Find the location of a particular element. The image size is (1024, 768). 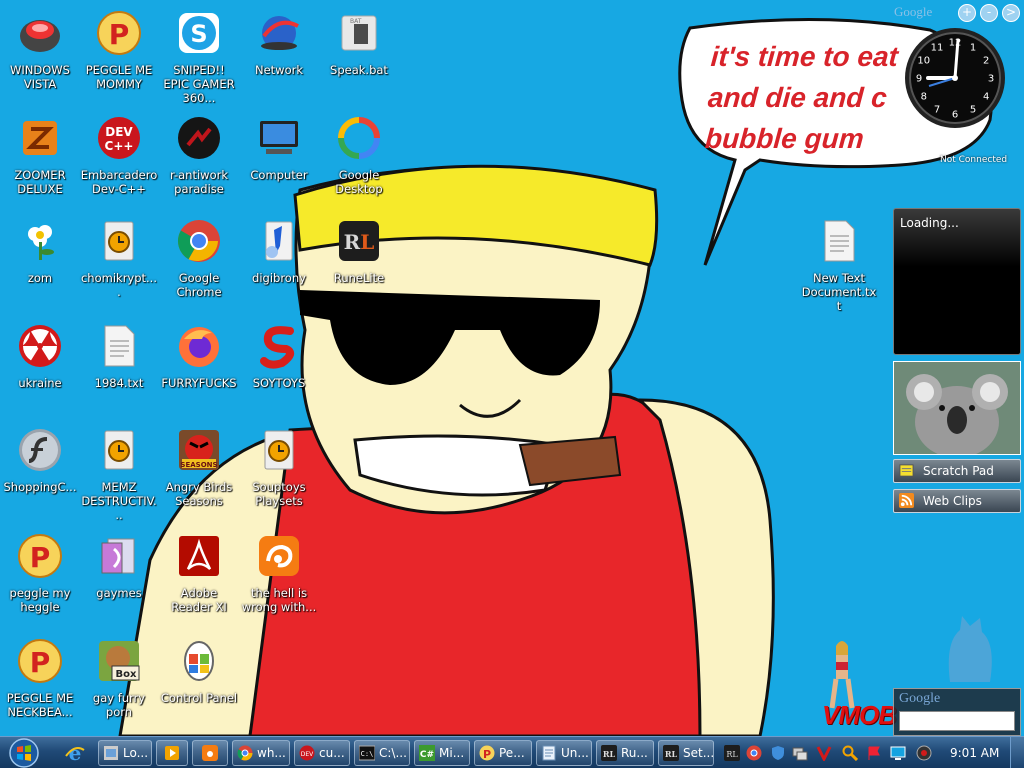

desktop-icon-soytoys: SOYTOYS is located at coordinates (279, 356).